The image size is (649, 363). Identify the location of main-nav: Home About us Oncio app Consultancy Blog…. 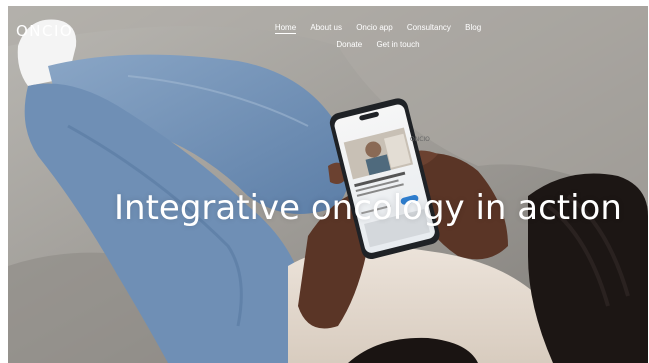
(378, 36).